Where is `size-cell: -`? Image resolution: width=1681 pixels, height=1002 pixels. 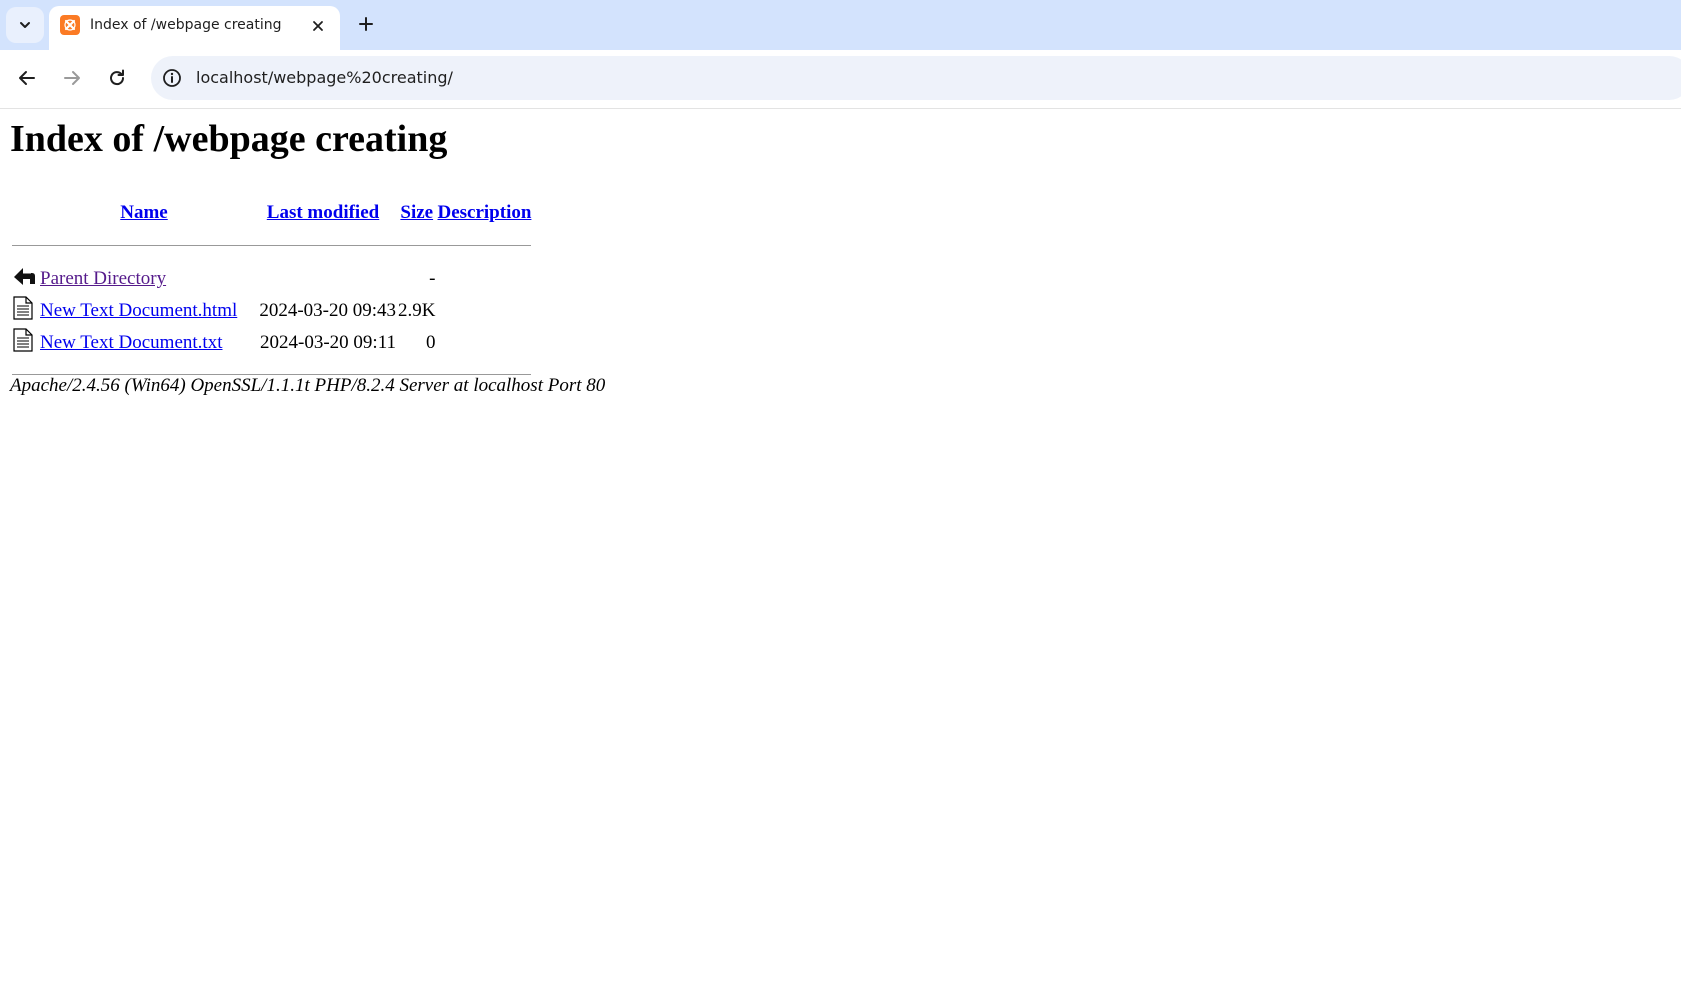
size-cell: - is located at coordinates (432, 278).